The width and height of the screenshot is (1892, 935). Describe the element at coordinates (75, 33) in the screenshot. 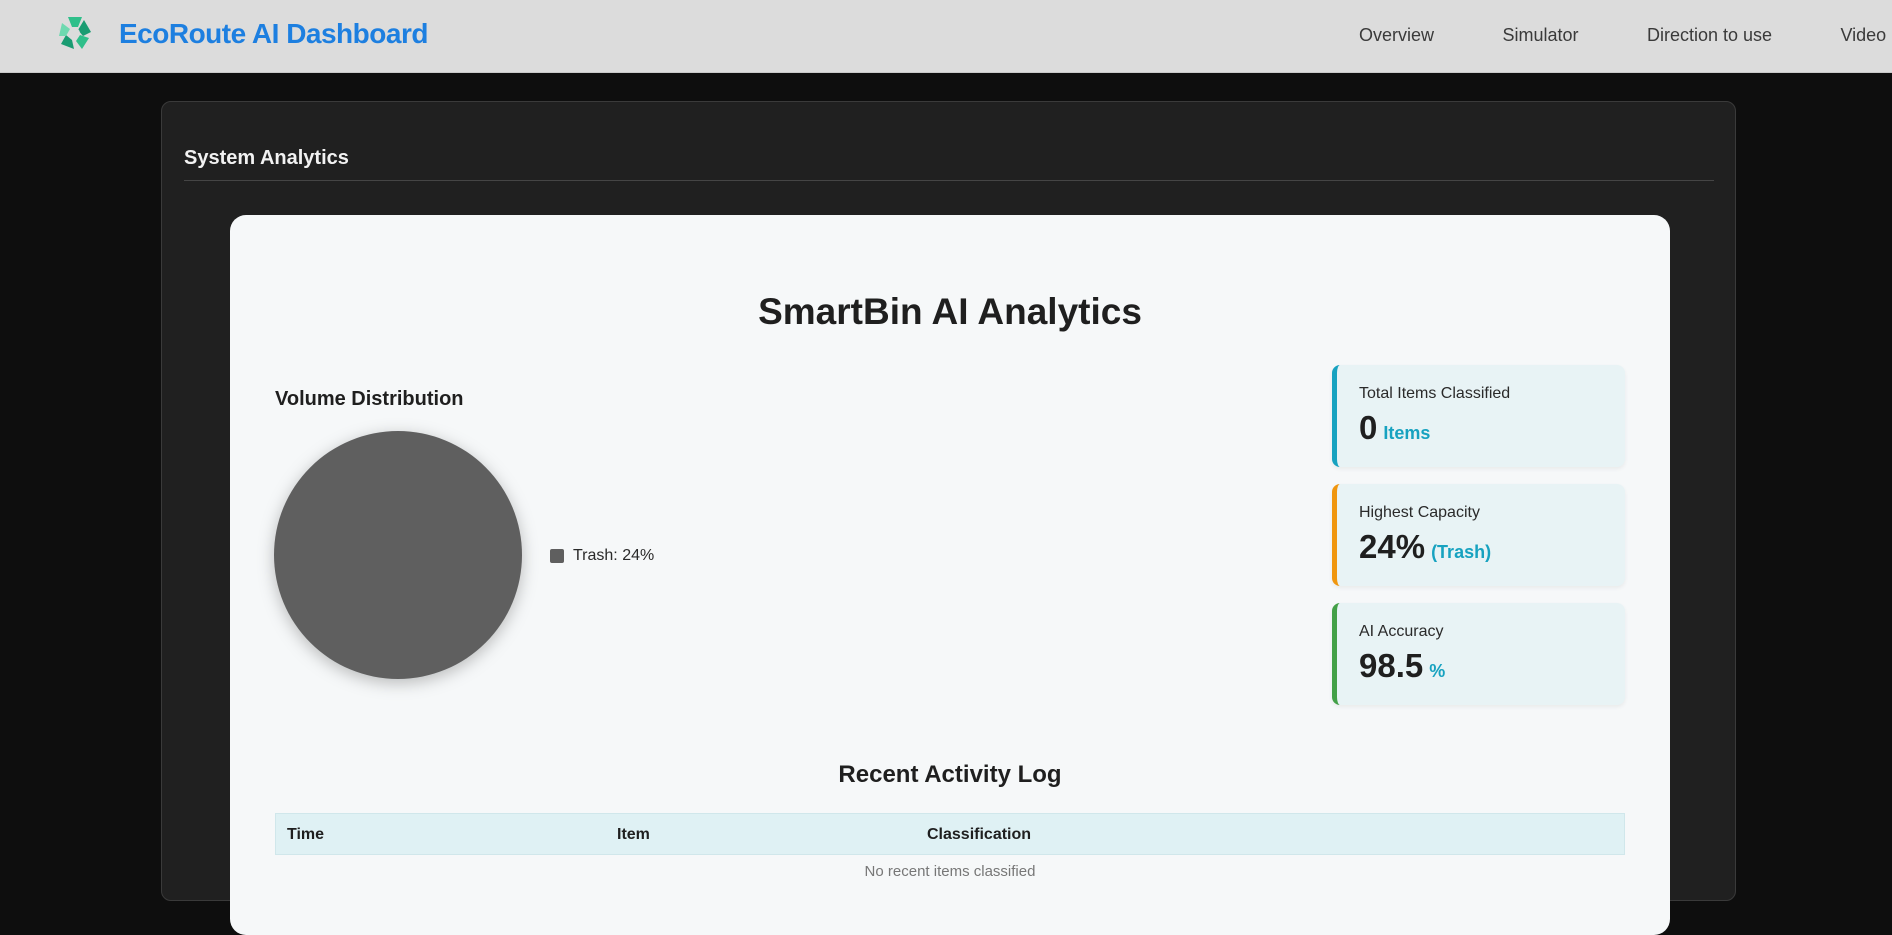

I see `recycle-logo-icon` at that location.